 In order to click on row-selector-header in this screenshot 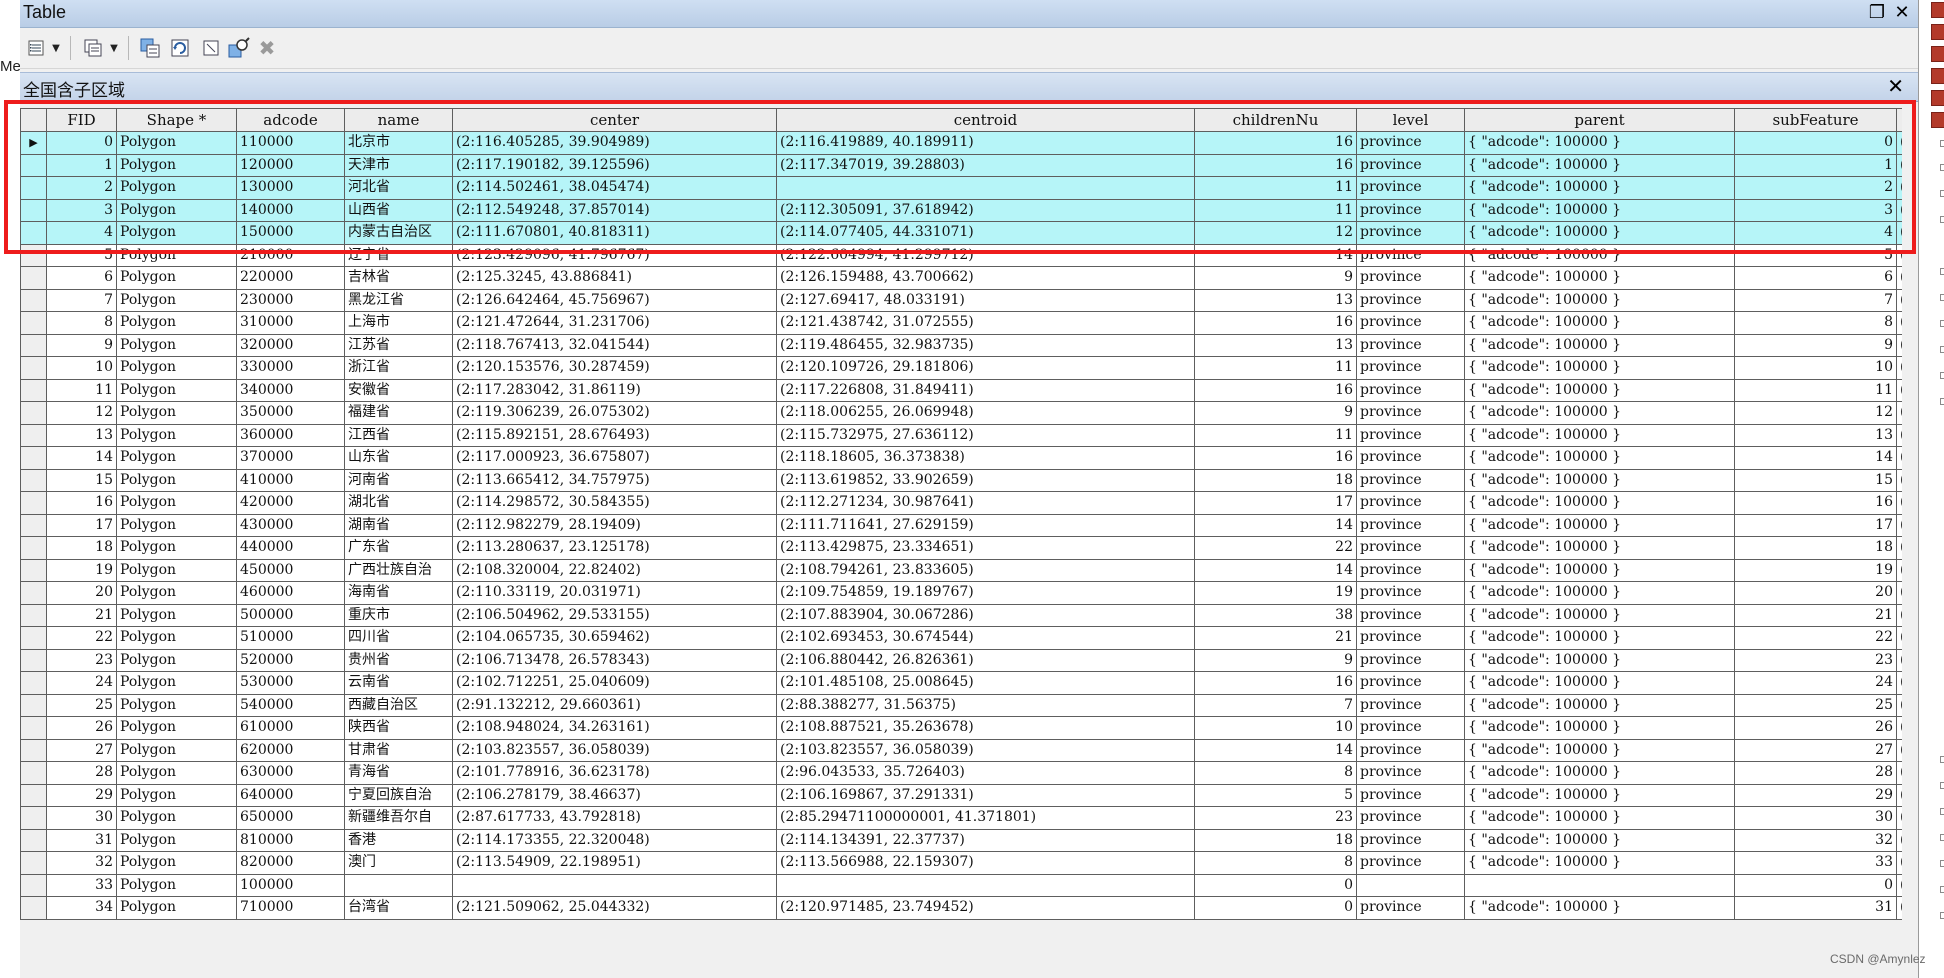, I will do `click(33, 120)`.